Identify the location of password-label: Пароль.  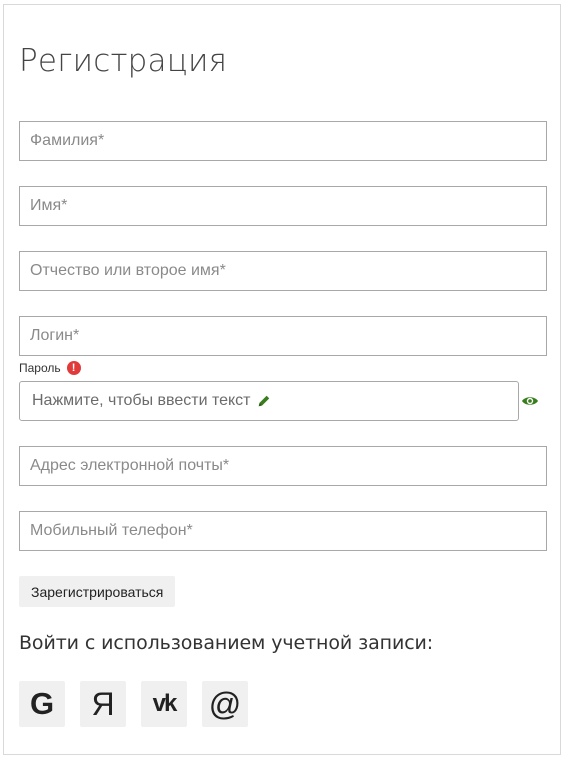
(40, 368).